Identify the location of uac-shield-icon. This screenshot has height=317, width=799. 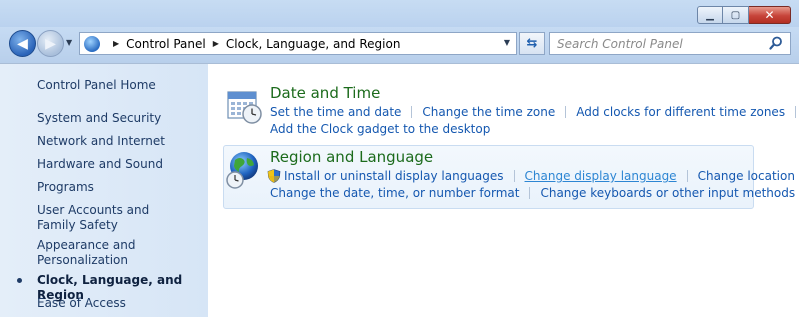
(274, 176).